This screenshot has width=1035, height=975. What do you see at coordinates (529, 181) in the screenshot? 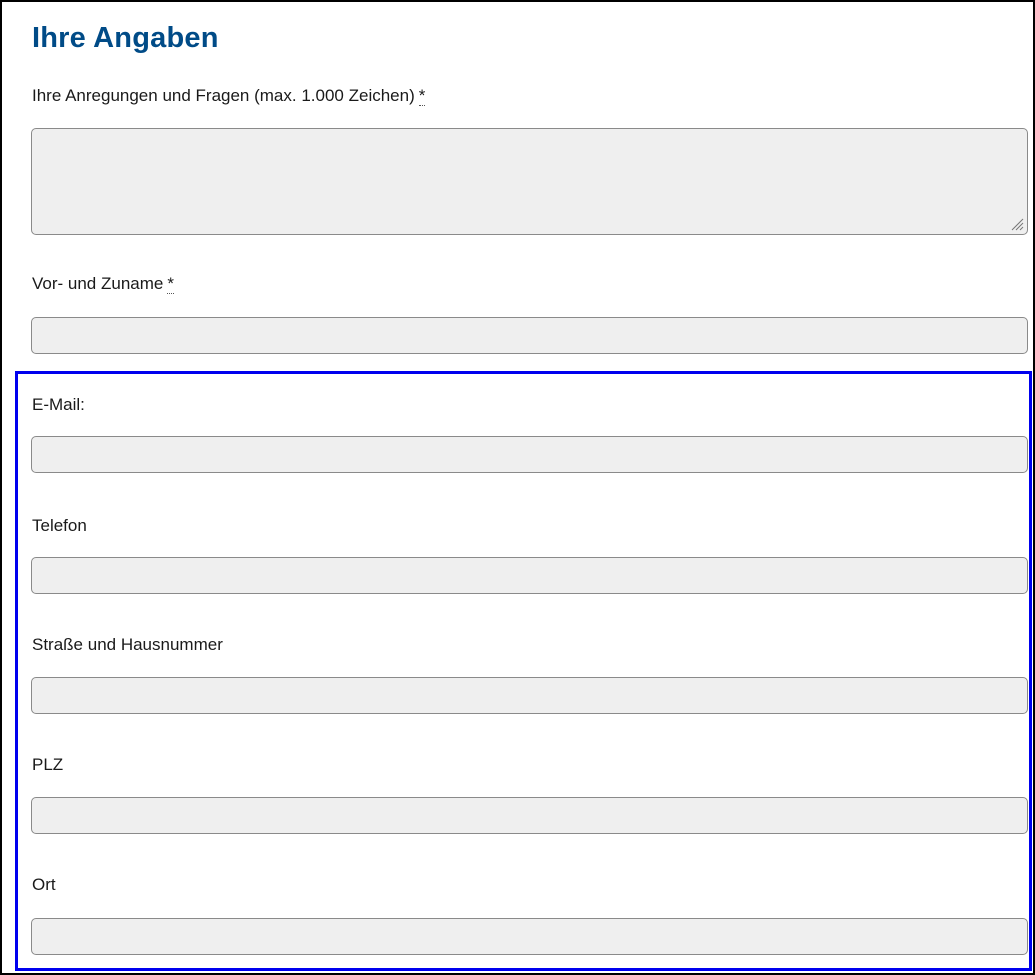
I see `message-textarea` at bounding box center [529, 181].